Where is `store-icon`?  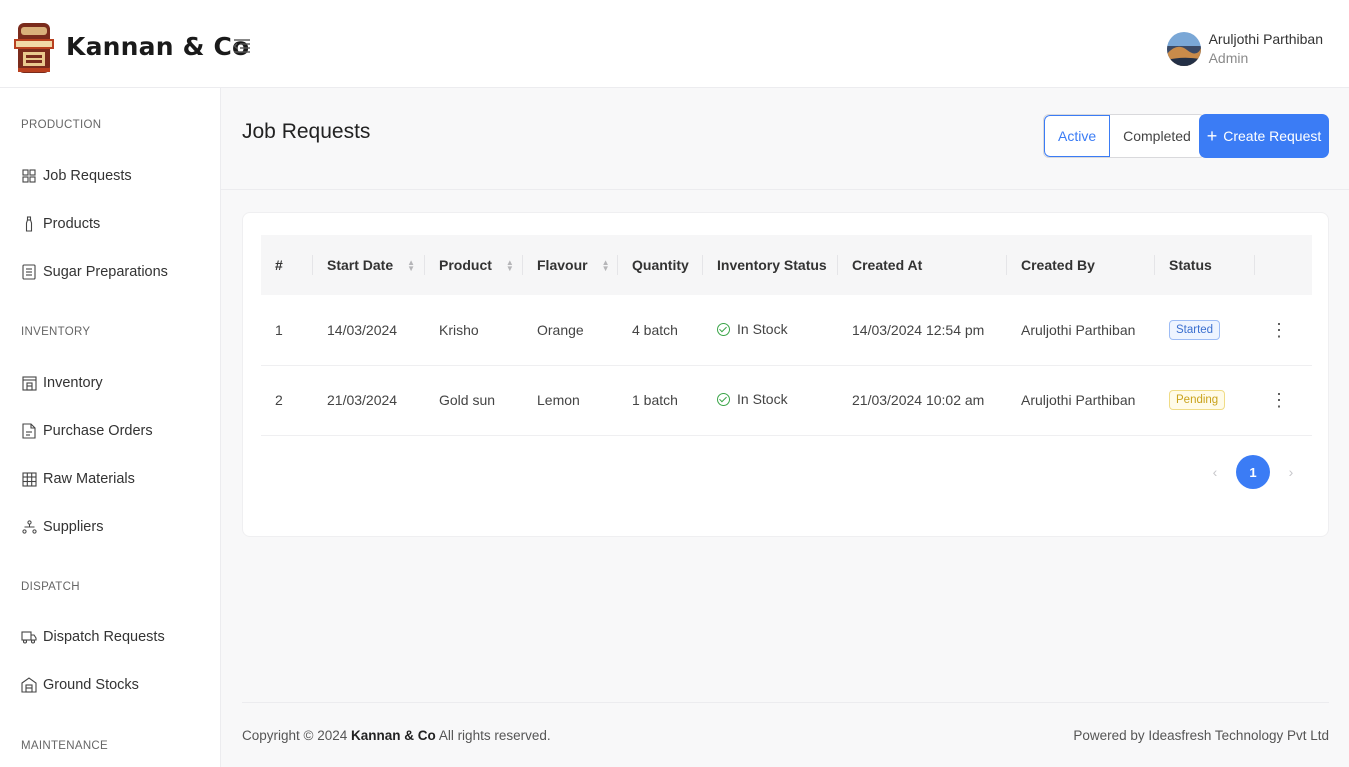
store-icon is located at coordinates (29, 685).